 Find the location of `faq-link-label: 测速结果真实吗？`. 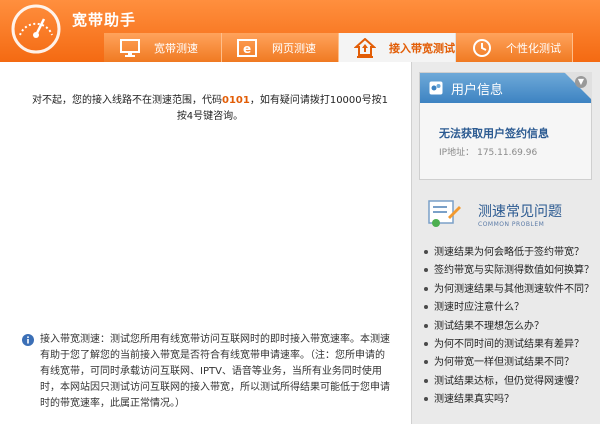

faq-link-label: 测速结果真实吗？ is located at coordinates (474, 400).